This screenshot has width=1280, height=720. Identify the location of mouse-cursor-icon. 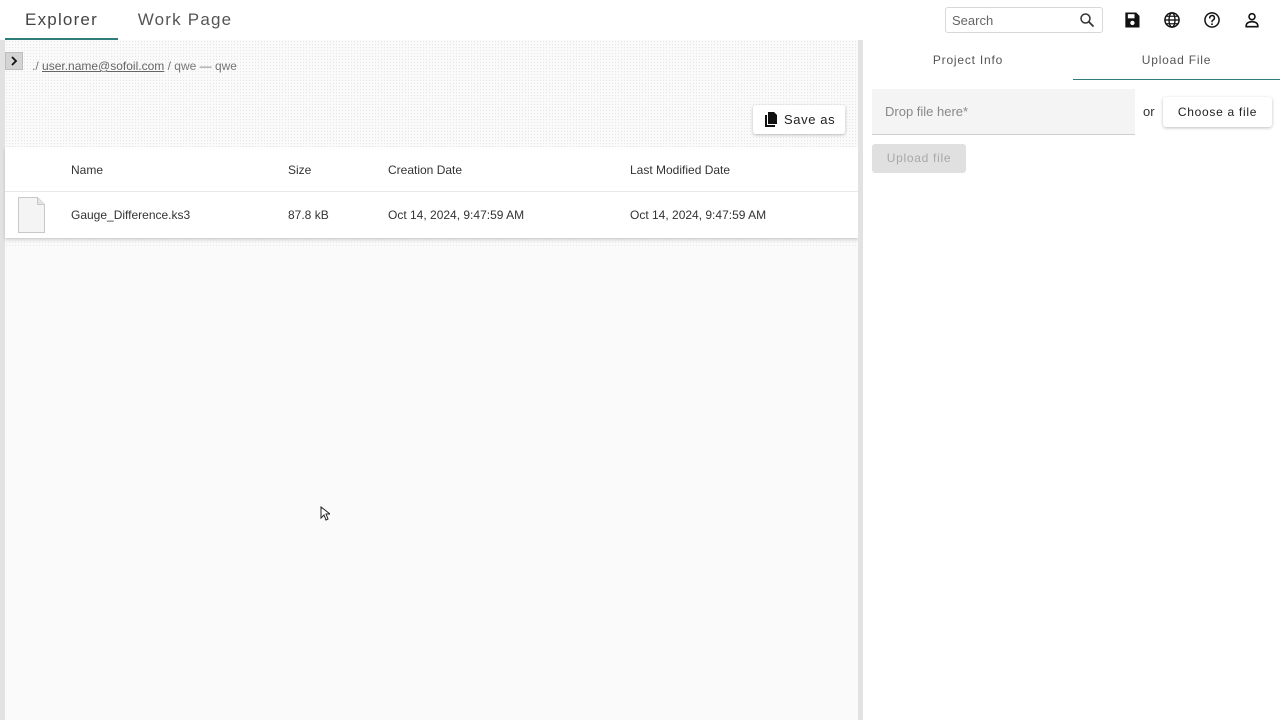
(325, 513).